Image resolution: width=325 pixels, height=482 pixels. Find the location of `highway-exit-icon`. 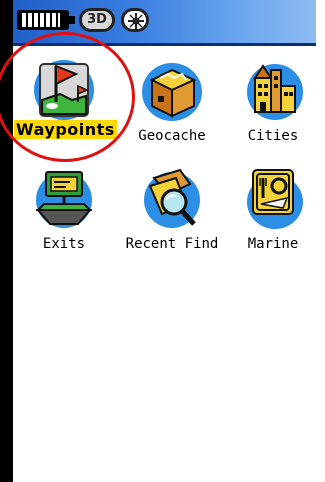

highway-exit-icon is located at coordinates (64, 199).